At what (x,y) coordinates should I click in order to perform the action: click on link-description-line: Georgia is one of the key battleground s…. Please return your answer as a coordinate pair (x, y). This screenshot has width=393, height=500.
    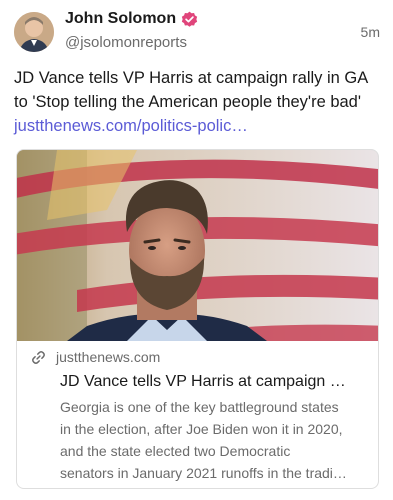
    Looking at the image, I should click on (199, 407).